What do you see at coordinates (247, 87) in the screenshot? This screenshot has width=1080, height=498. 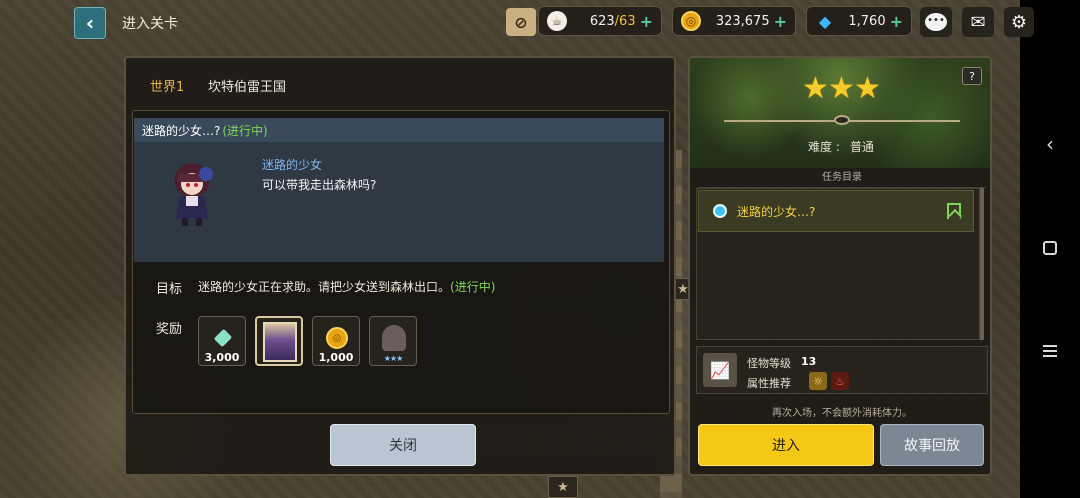 I see `world-name: 坎特伯雷王国` at bounding box center [247, 87].